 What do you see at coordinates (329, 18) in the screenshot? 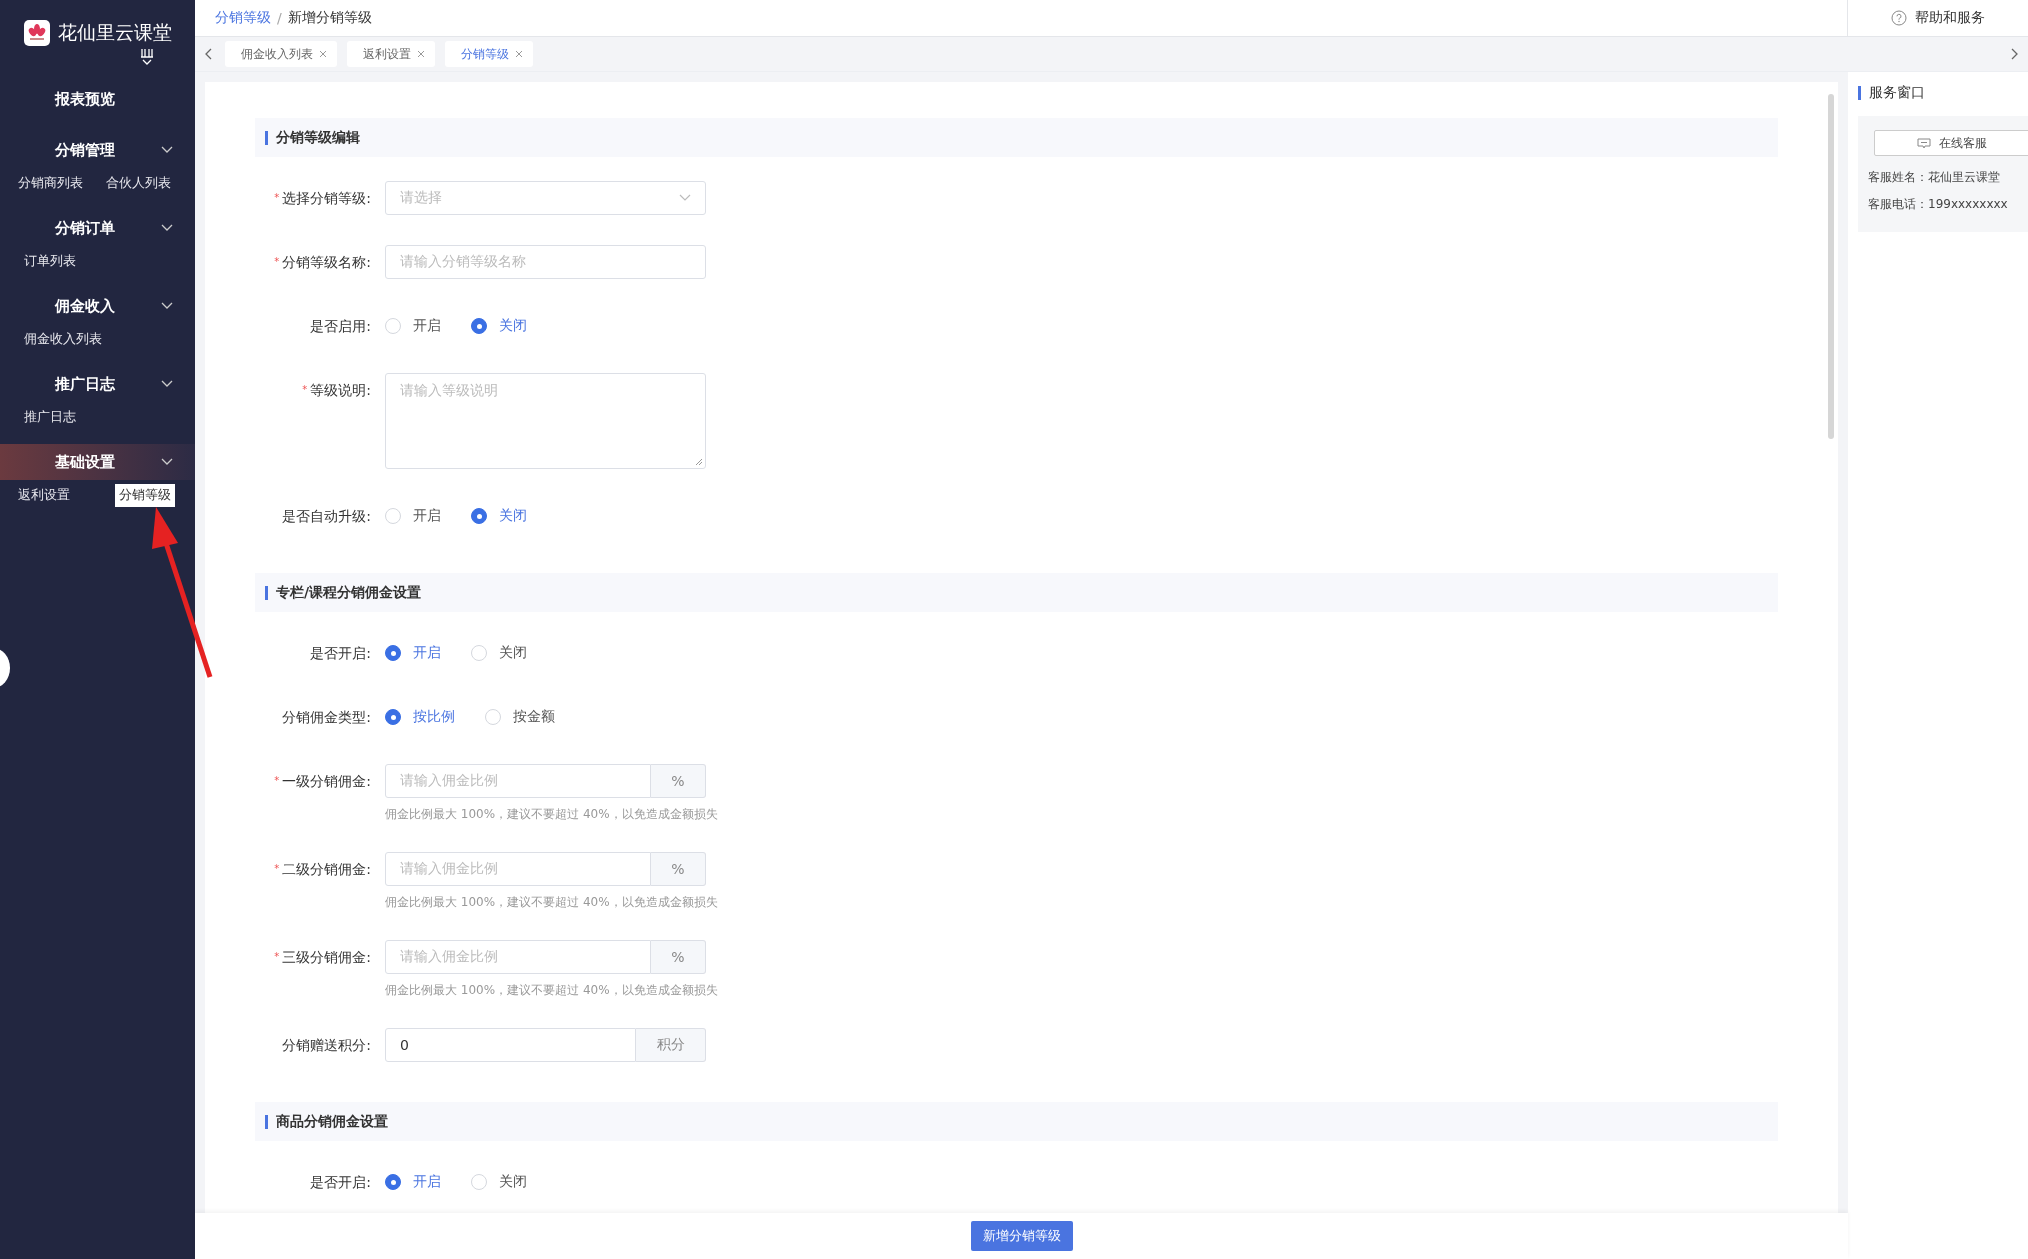
I see `breadcrumb-current: 新增分销等级` at bounding box center [329, 18].